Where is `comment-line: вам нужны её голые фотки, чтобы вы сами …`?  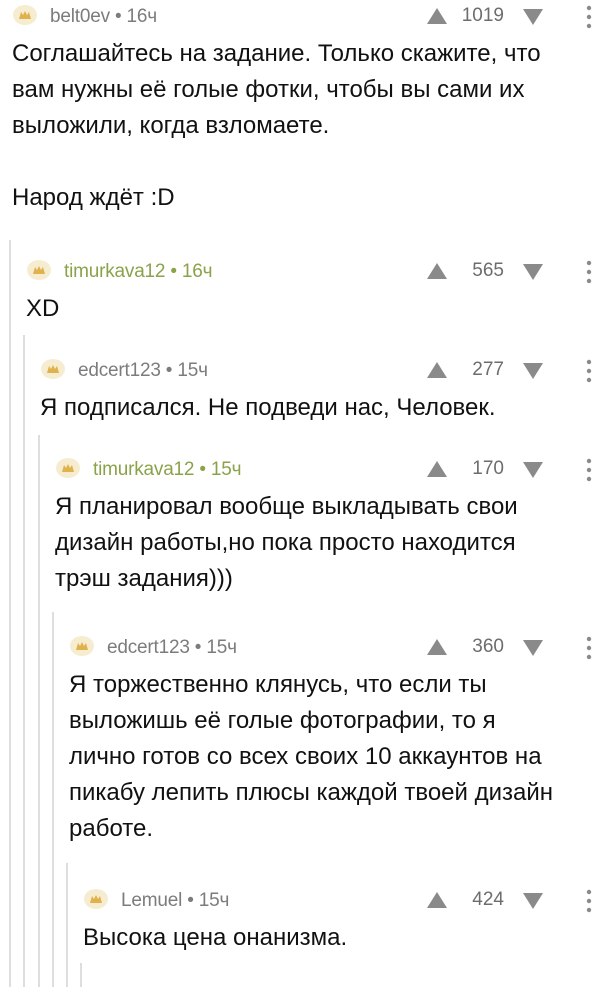 comment-line: вам нужны её голые фотки, чтобы вы сами … is located at coordinates (268, 89).